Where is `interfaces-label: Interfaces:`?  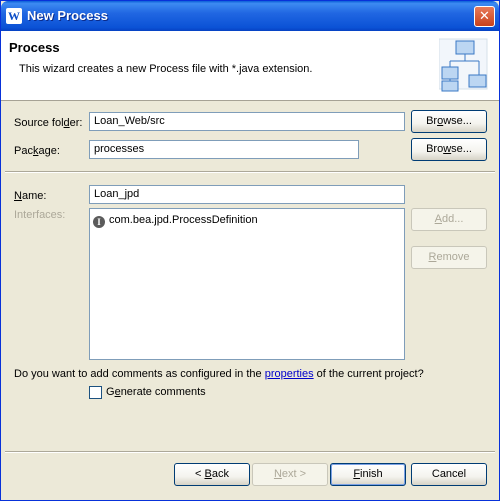 interfaces-label: Interfaces: is located at coordinates (40, 215).